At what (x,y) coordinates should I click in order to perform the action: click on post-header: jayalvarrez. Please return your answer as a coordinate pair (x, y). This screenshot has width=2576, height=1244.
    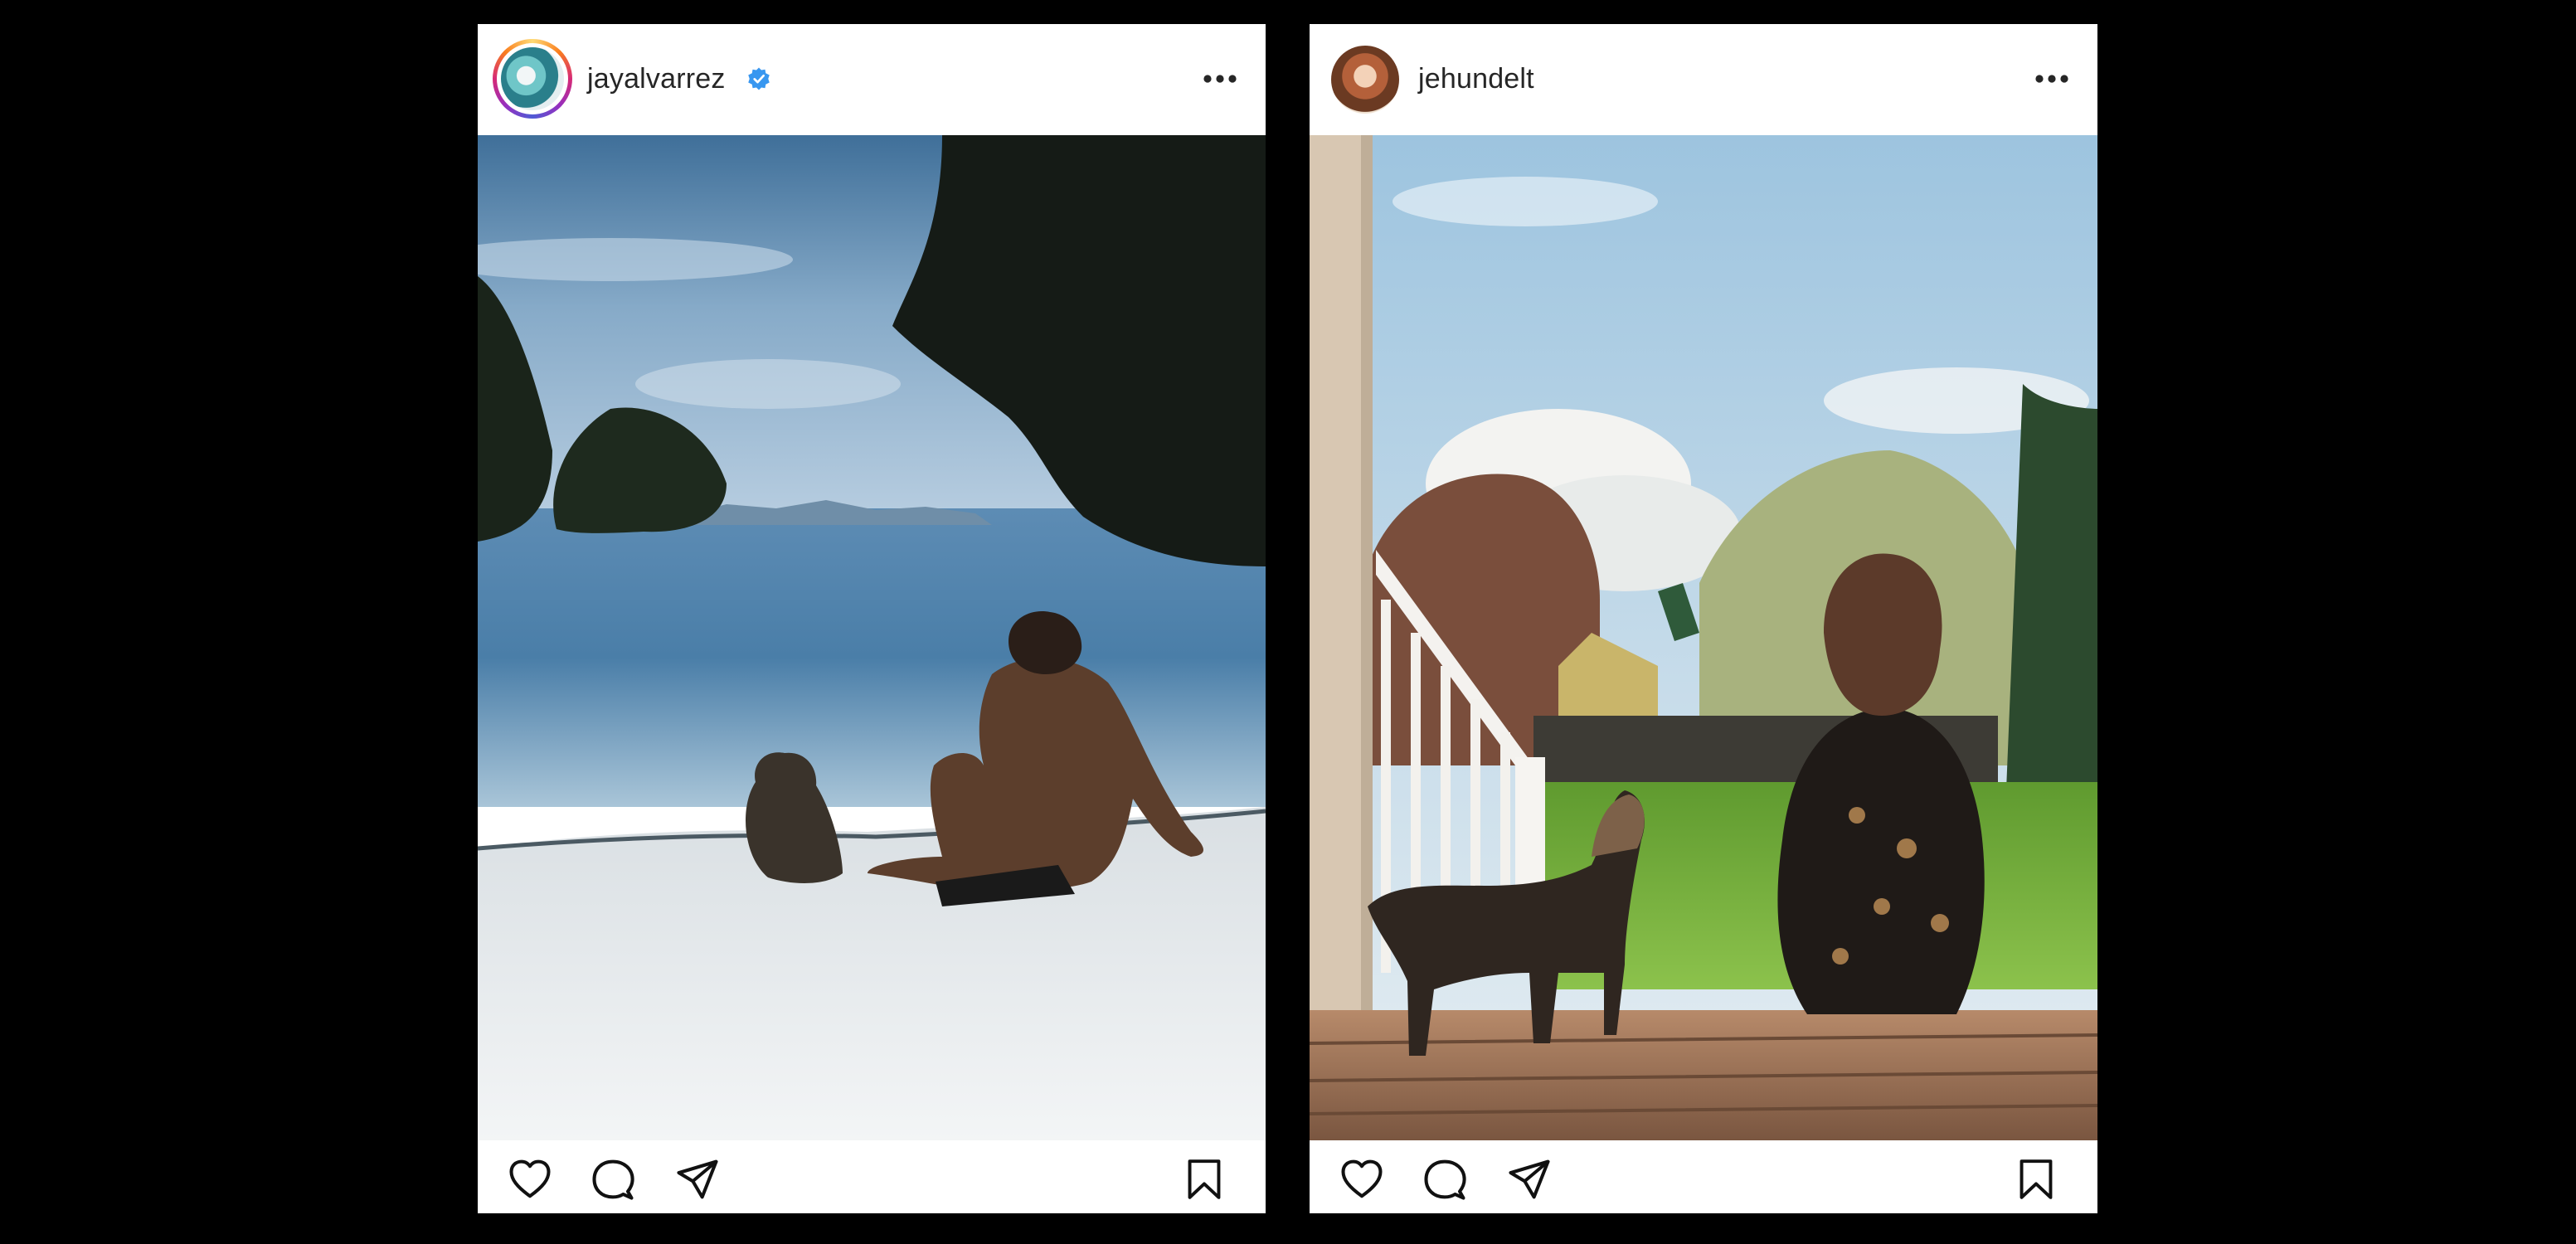
    Looking at the image, I should click on (872, 79).